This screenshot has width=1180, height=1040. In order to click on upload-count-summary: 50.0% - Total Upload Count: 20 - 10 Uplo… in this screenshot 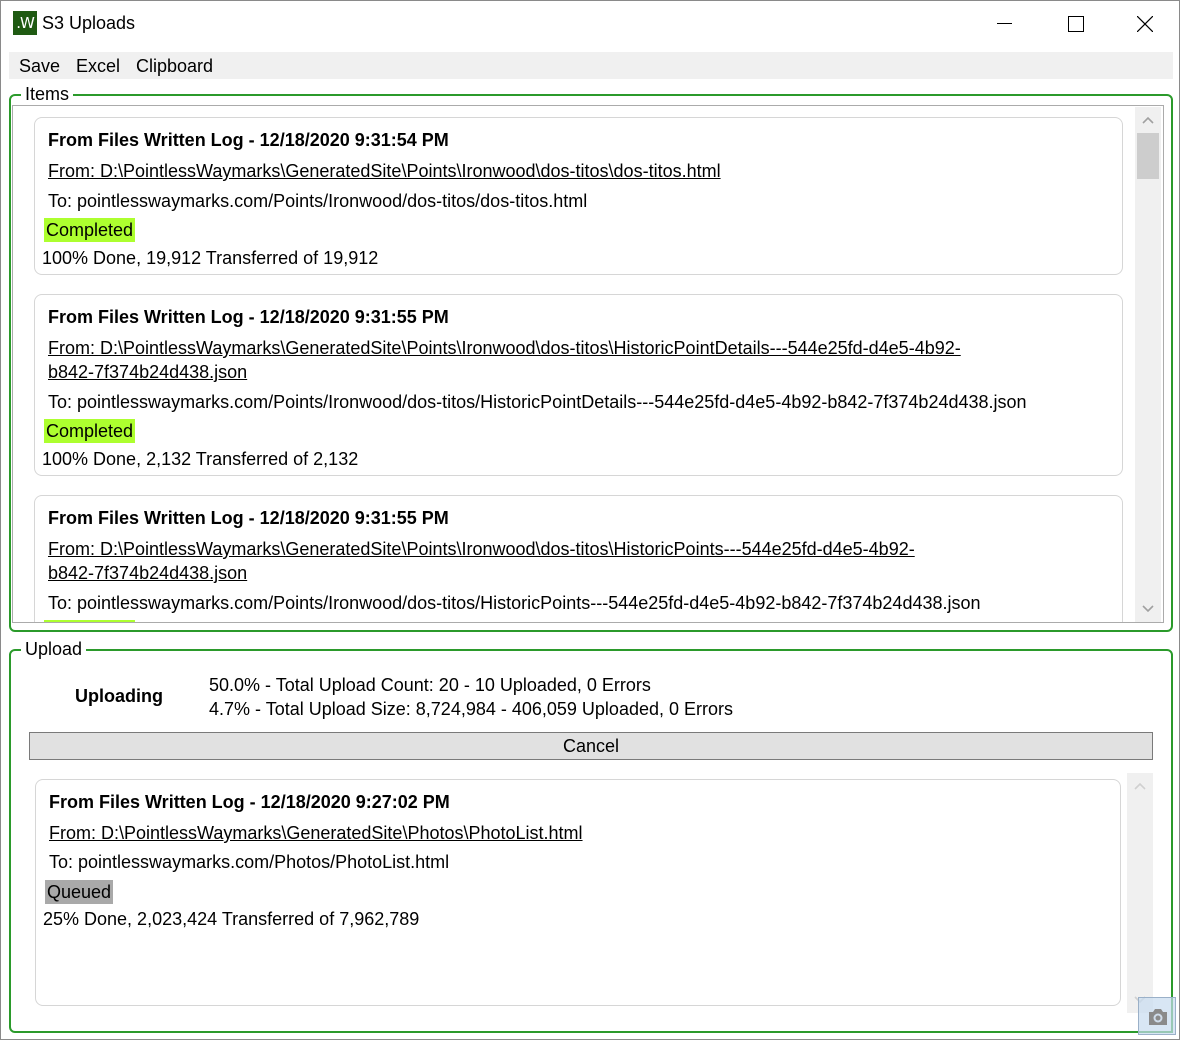, I will do `click(430, 685)`.